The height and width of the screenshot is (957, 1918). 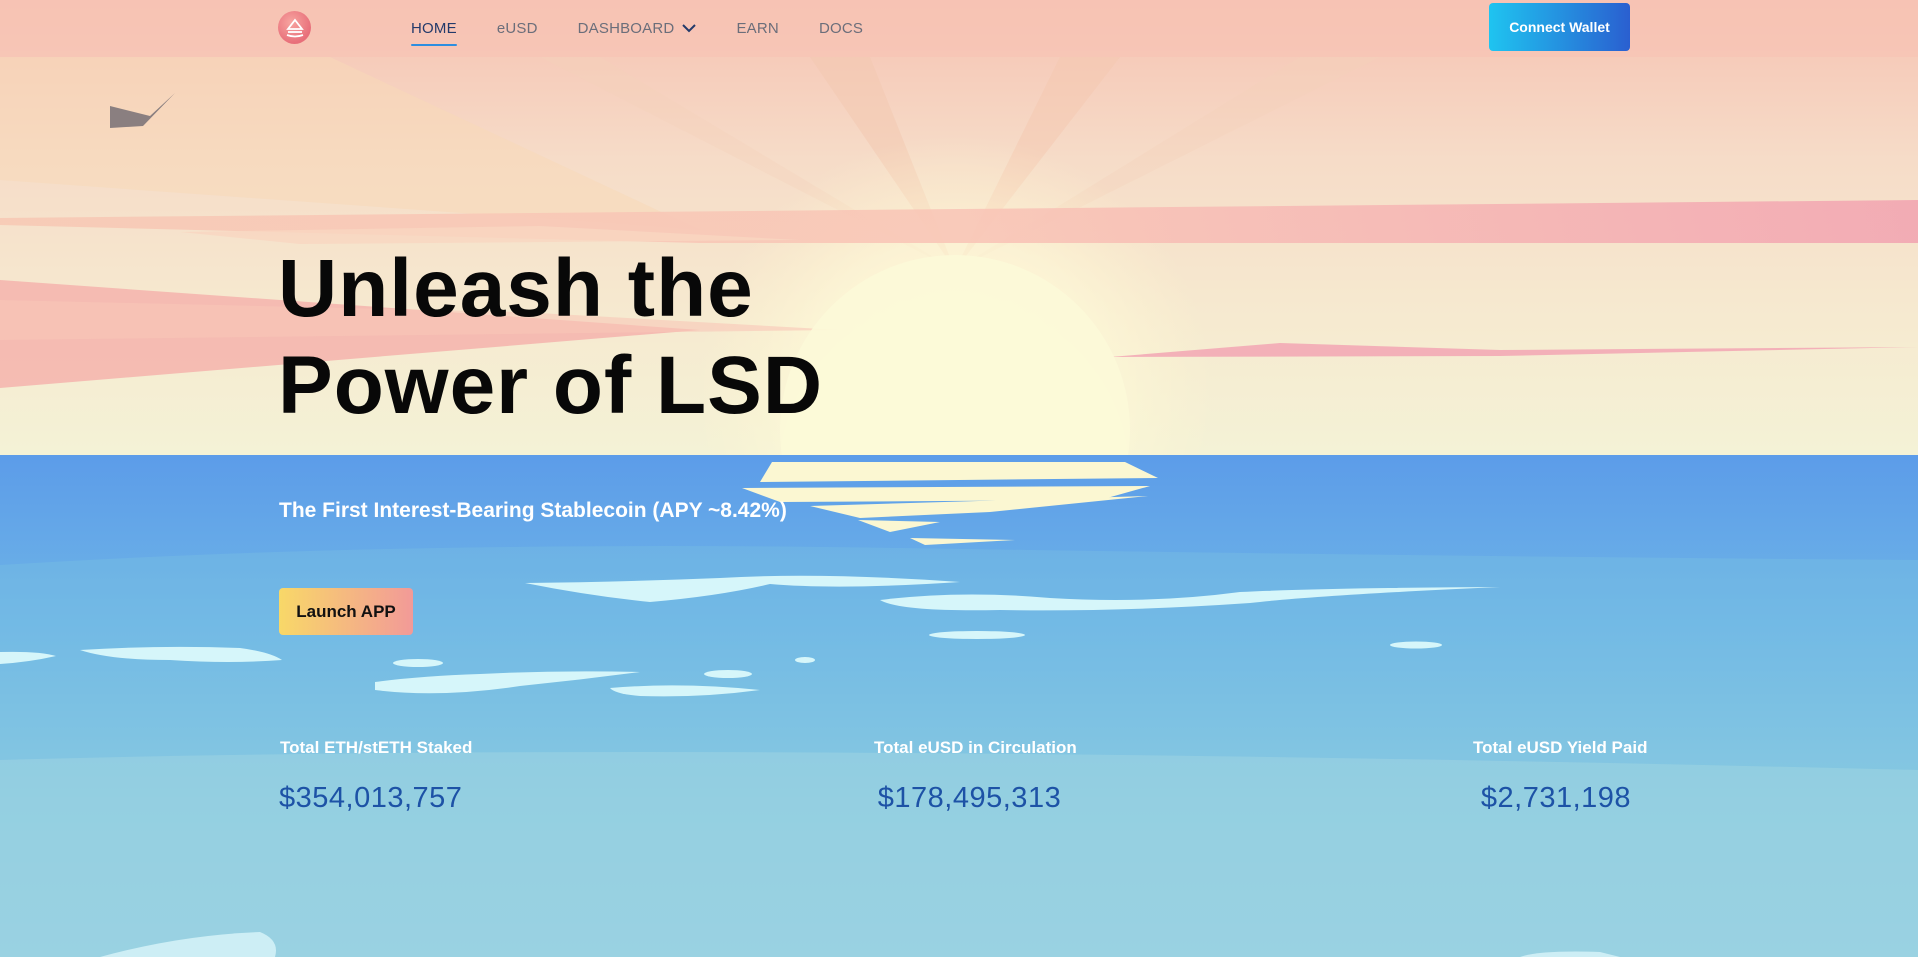 I want to click on nav-docs: DOCS, so click(x=841, y=28).